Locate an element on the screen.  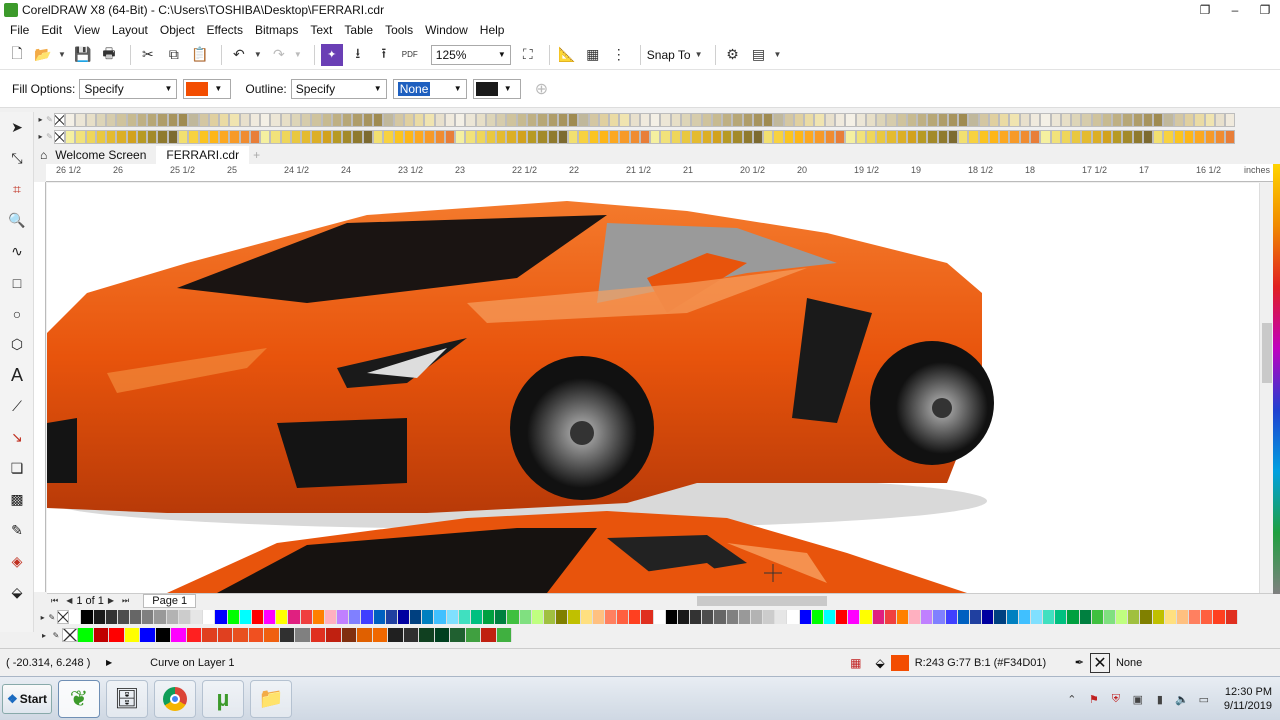
chevron-right-icon: ▶ is located at coordinates (109, 662).